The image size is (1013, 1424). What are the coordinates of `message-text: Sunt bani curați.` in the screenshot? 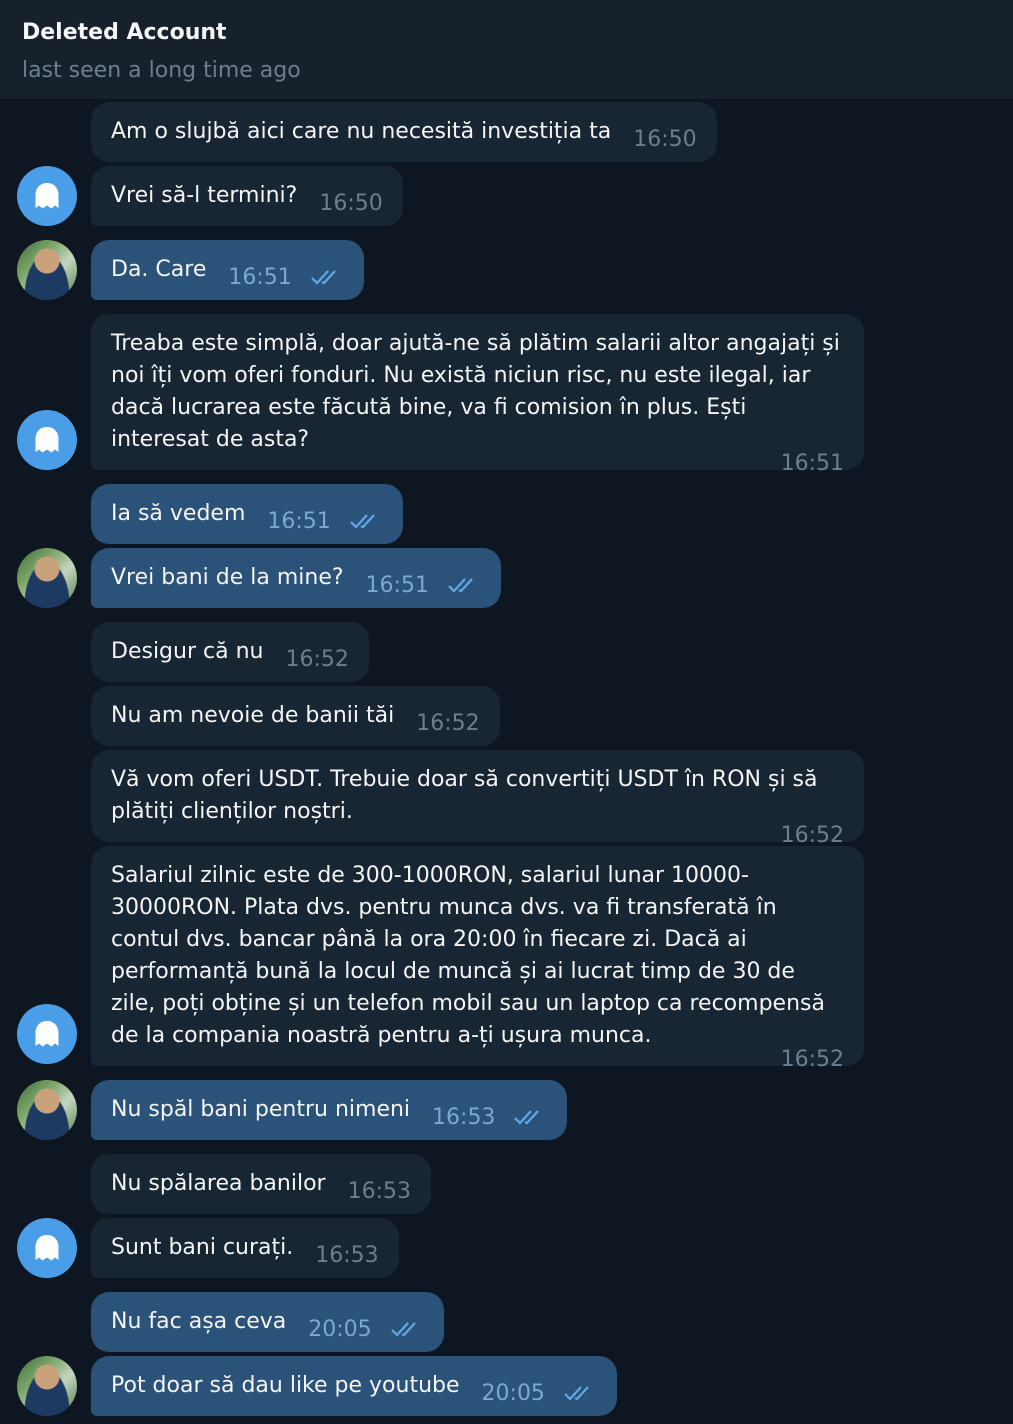 It's located at (202, 1247).